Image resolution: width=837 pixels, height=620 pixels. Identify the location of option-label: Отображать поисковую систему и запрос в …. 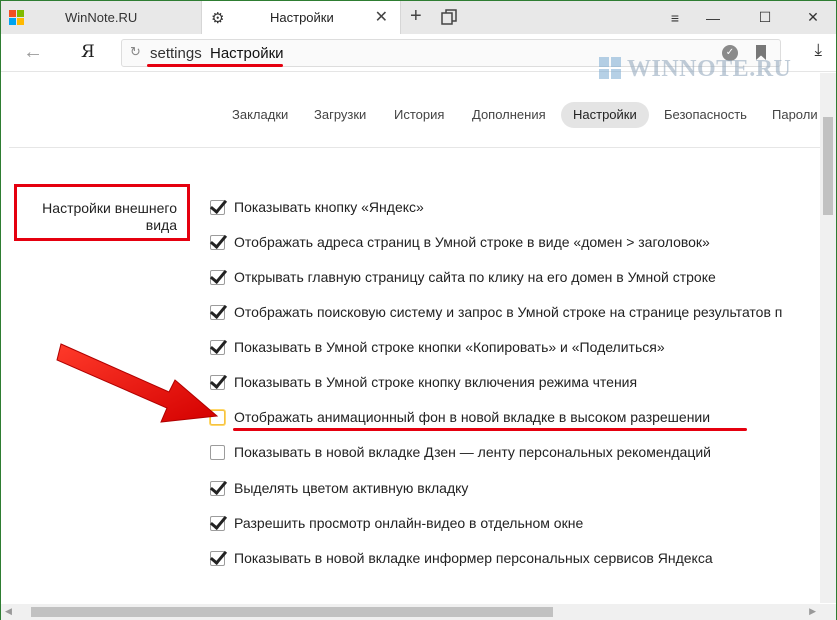
(508, 312).